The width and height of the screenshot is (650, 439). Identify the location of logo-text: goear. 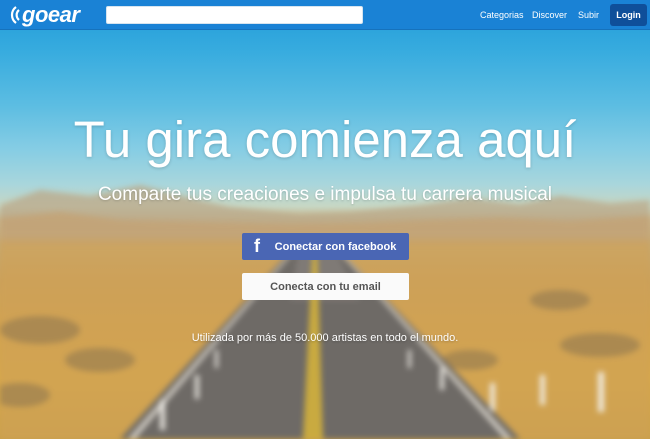
(51, 14).